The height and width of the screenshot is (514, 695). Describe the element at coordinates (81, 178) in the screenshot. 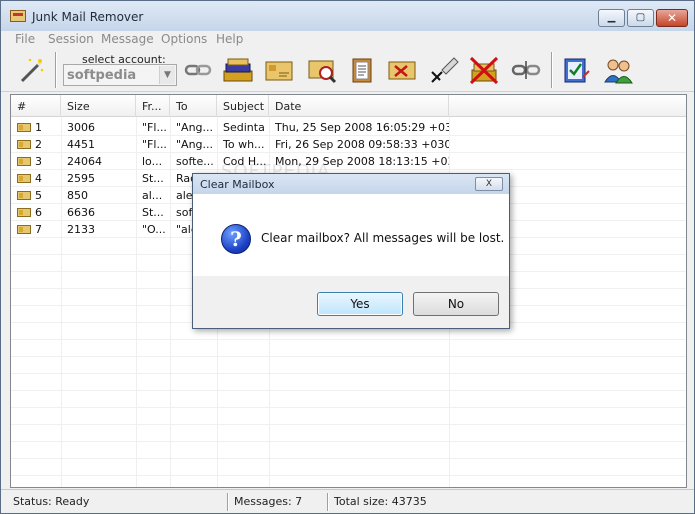

I see `cell-size: 2595` at that location.